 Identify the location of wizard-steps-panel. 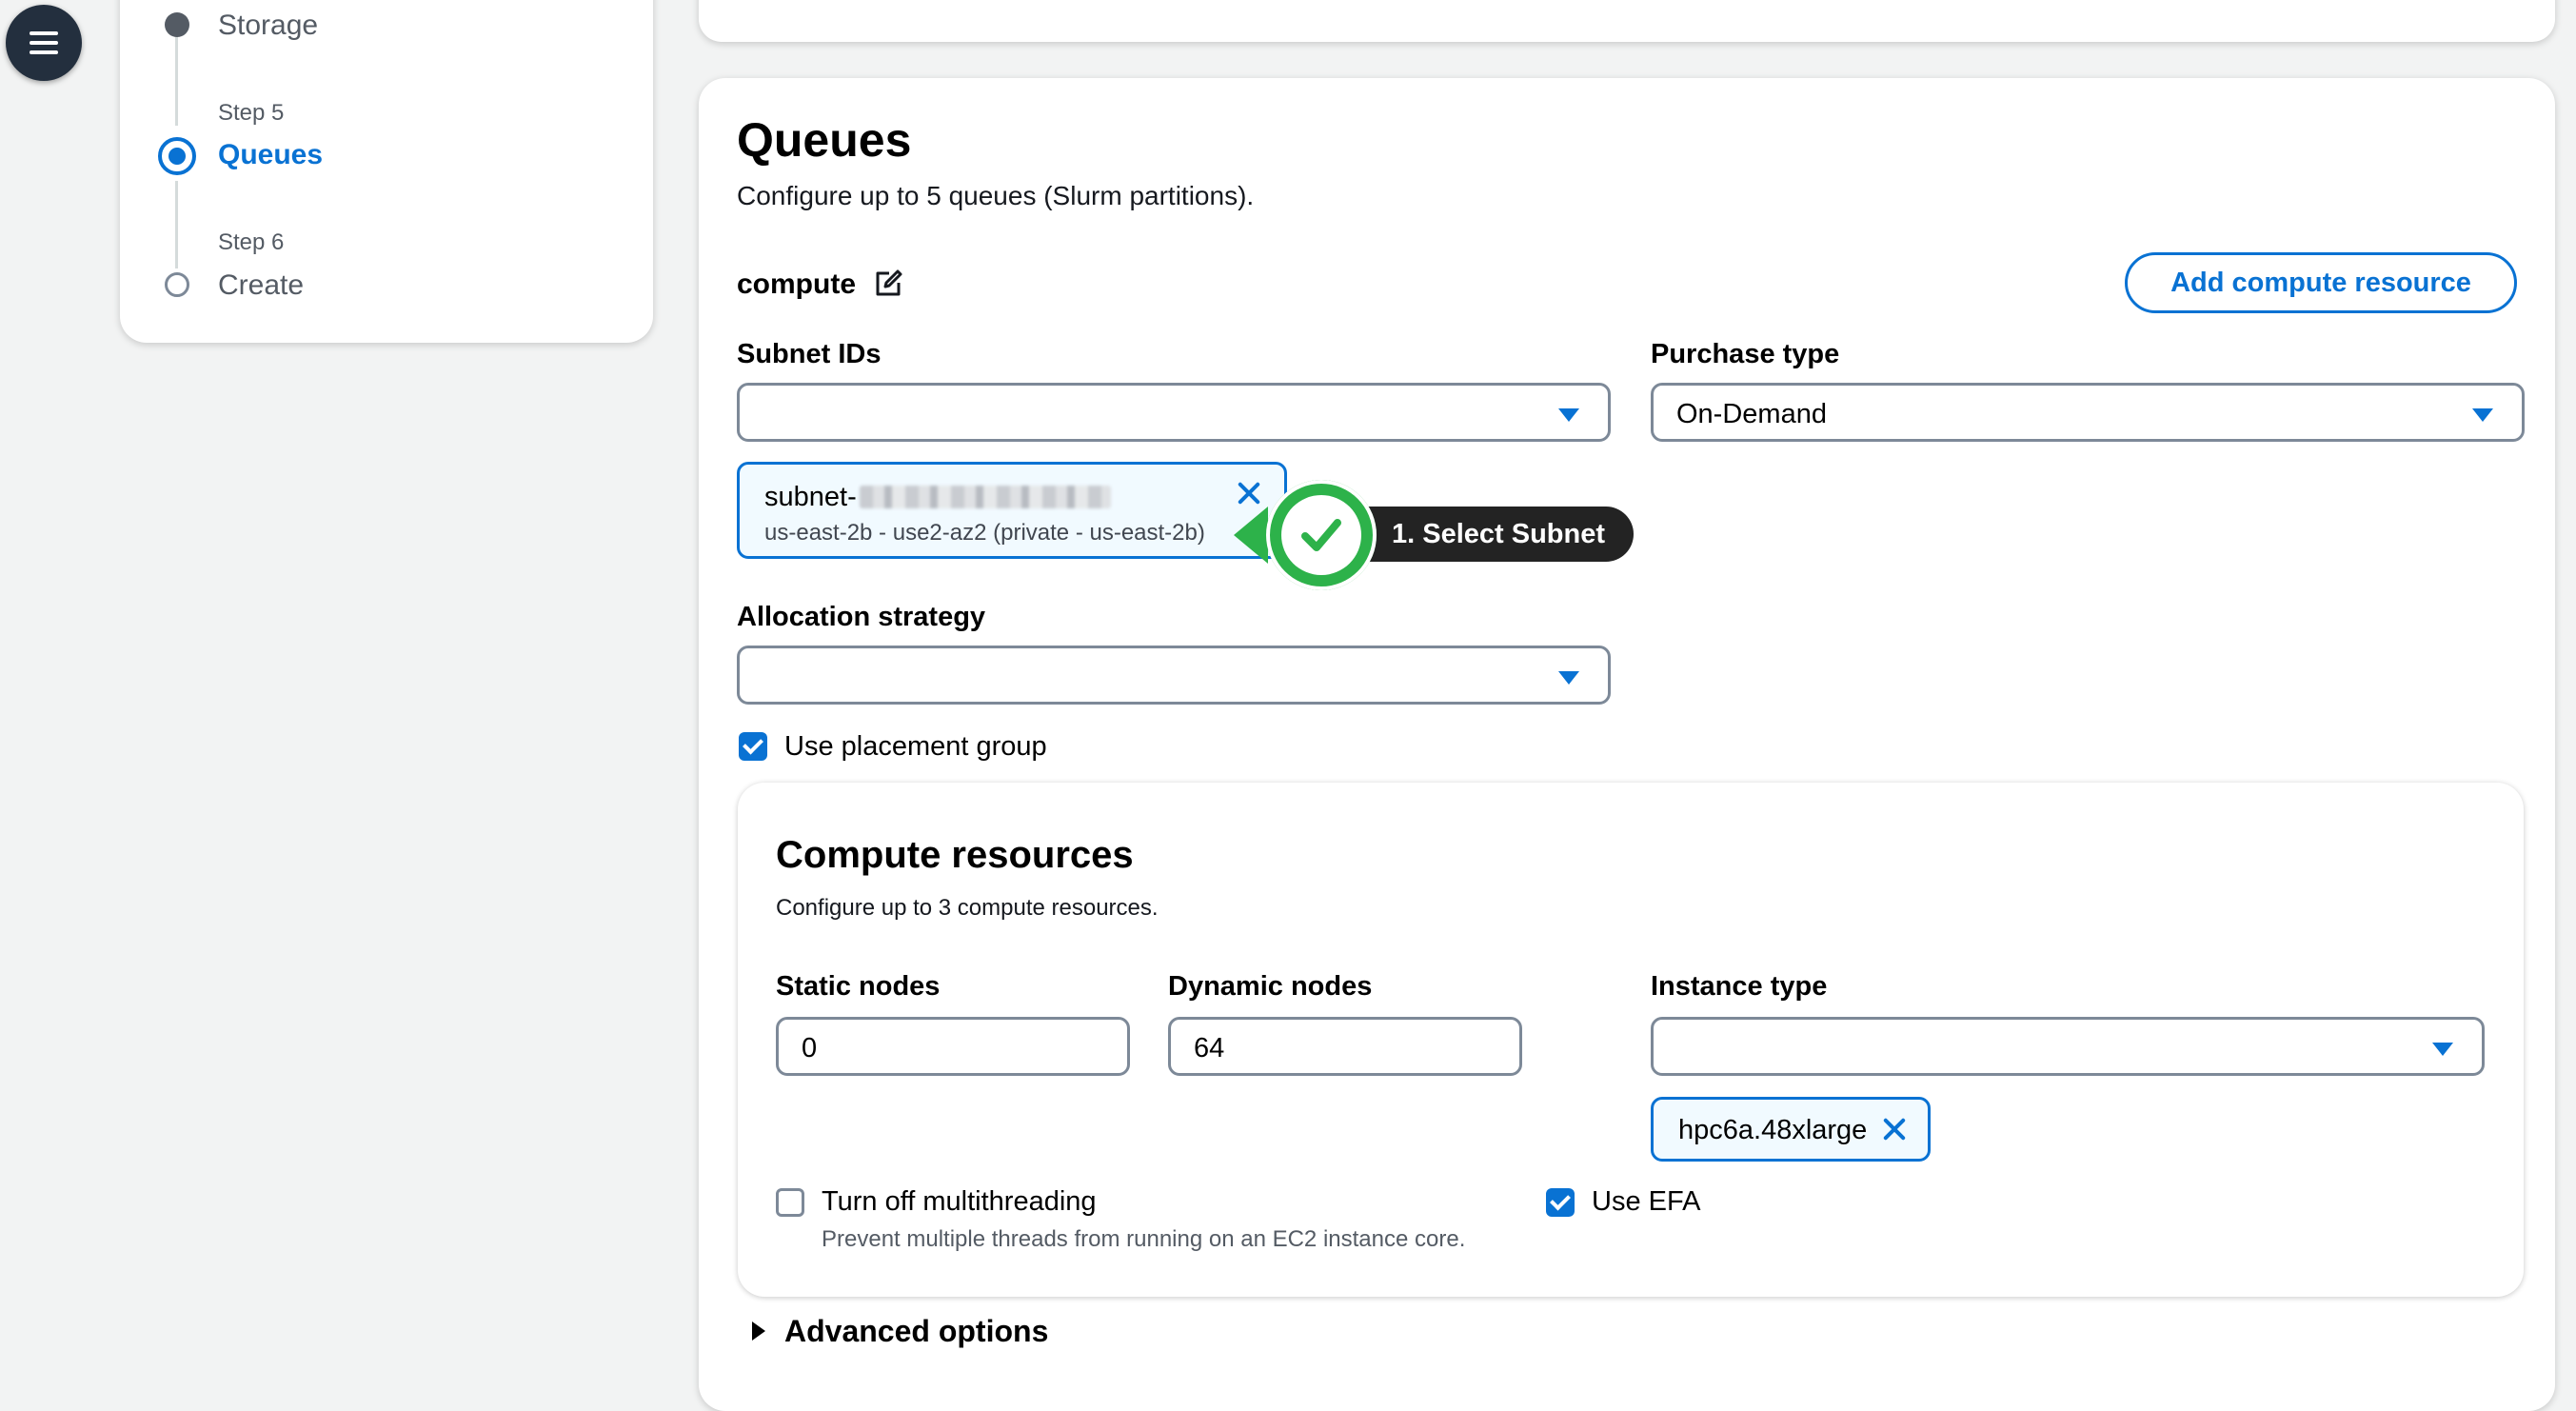
(386, 172).